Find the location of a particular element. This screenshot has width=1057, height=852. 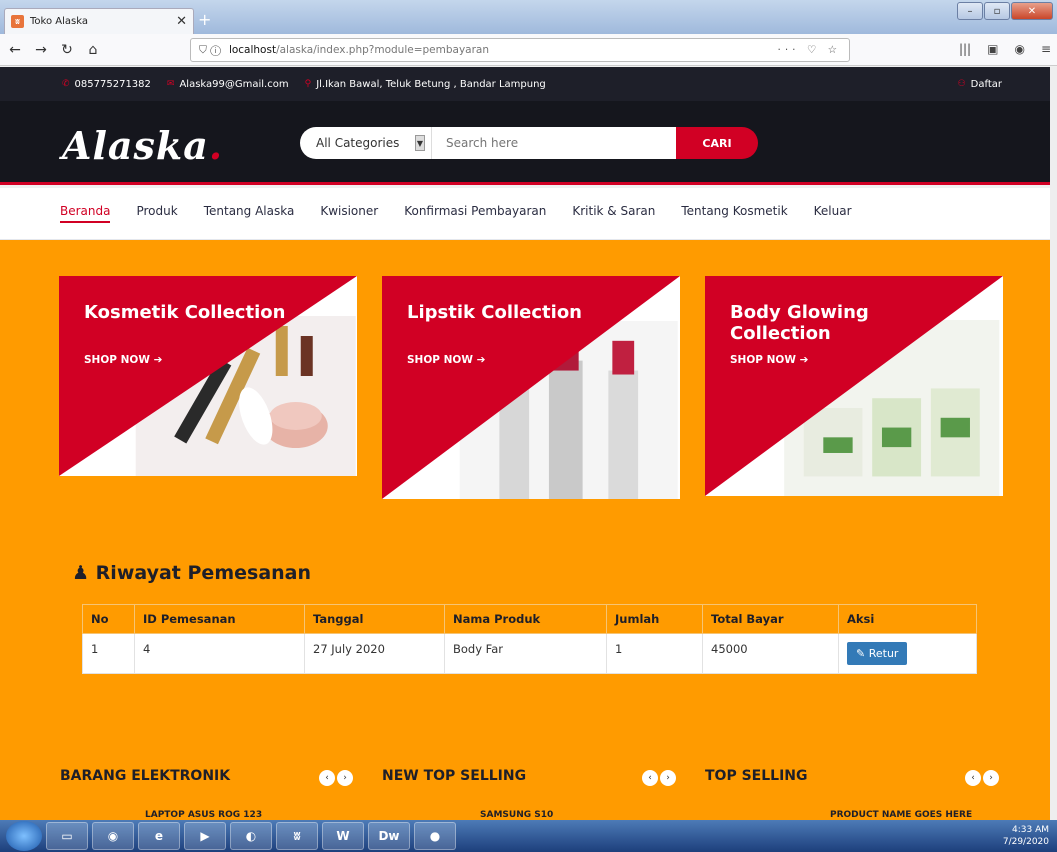

envelope-icon: ✉ is located at coordinates (170, 84).